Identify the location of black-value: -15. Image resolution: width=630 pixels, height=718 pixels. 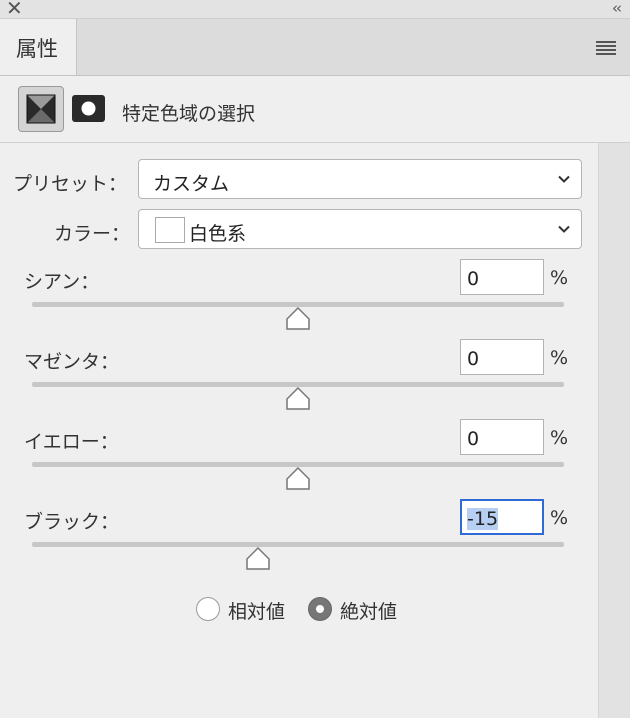
(483, 519).